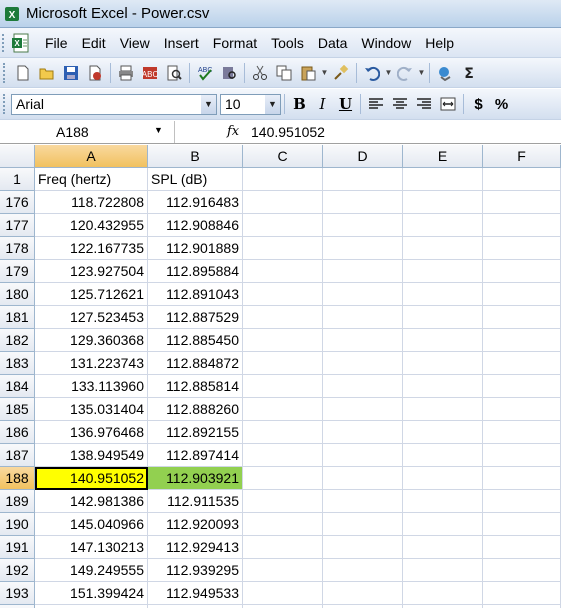 Image resolution: width=561 pixels, height=608 pixels. I want to click on row-header: 178, so click(17, 248).